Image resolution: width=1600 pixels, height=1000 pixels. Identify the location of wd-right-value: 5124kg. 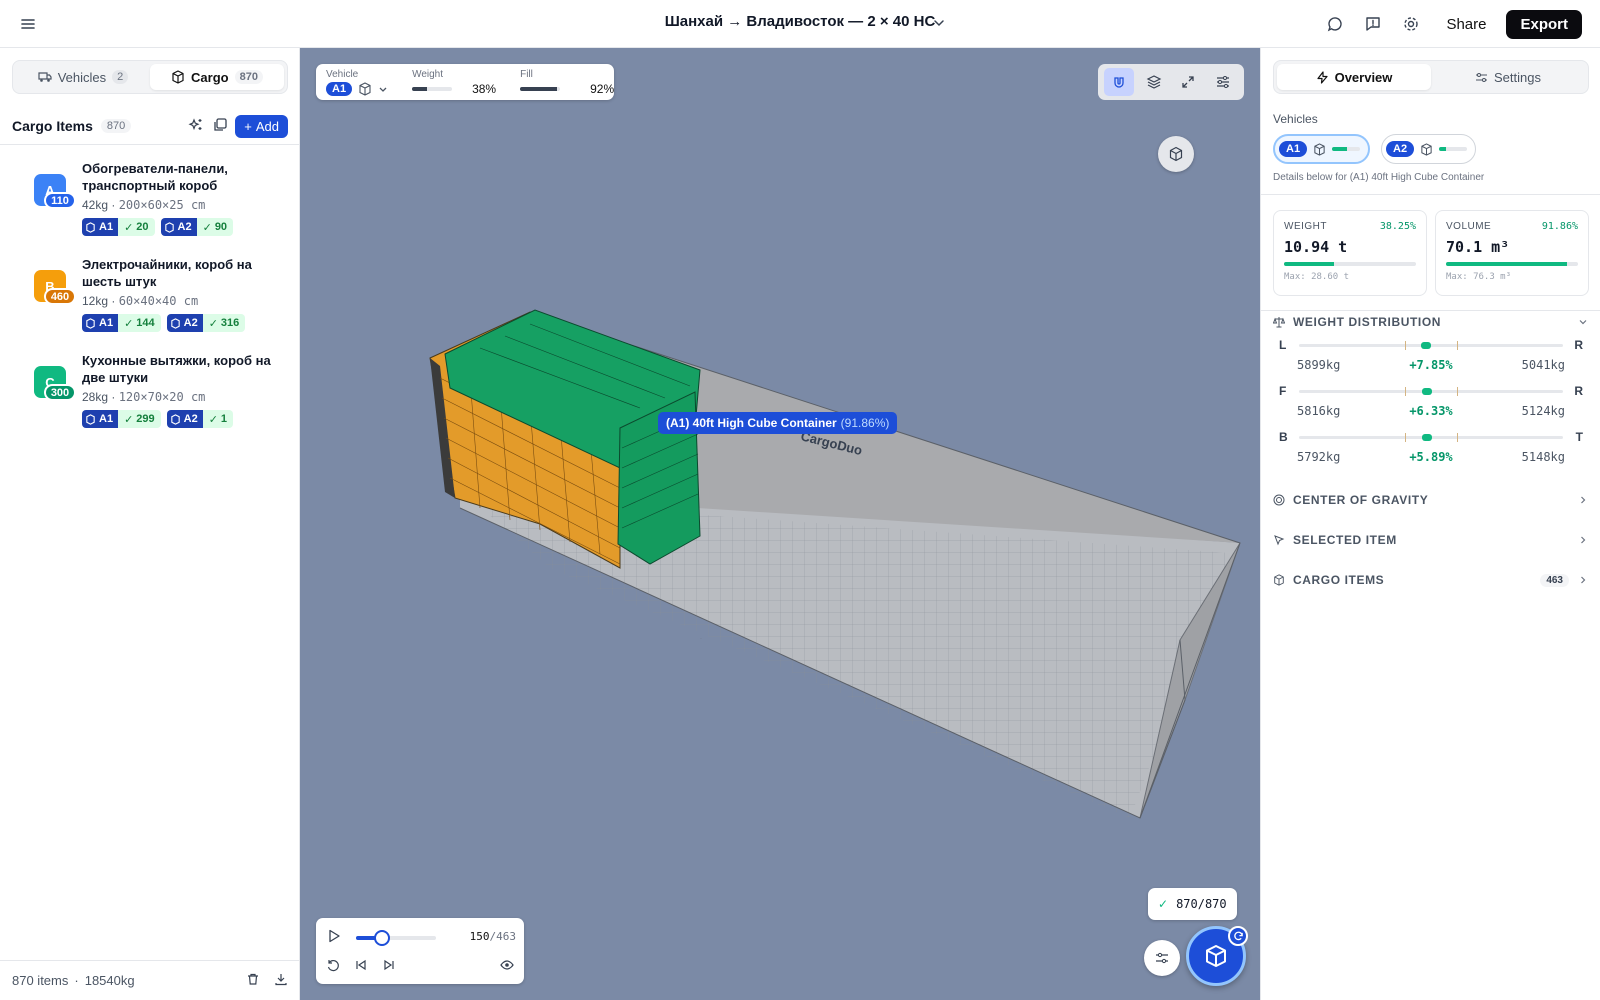
(1543, 411).